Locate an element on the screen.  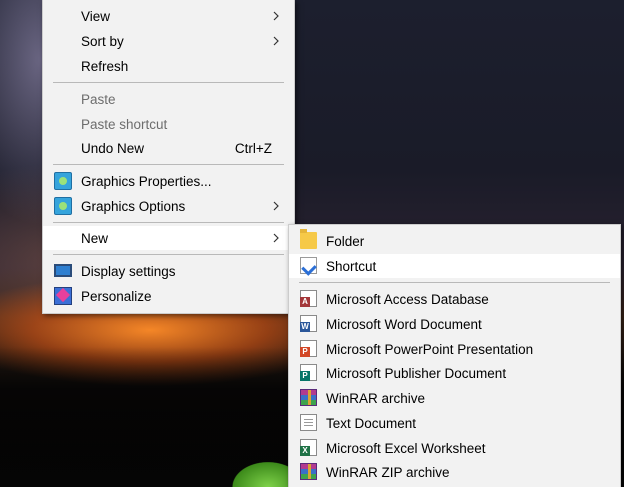
menu-item-label: New is located at coordinates (95, 238).